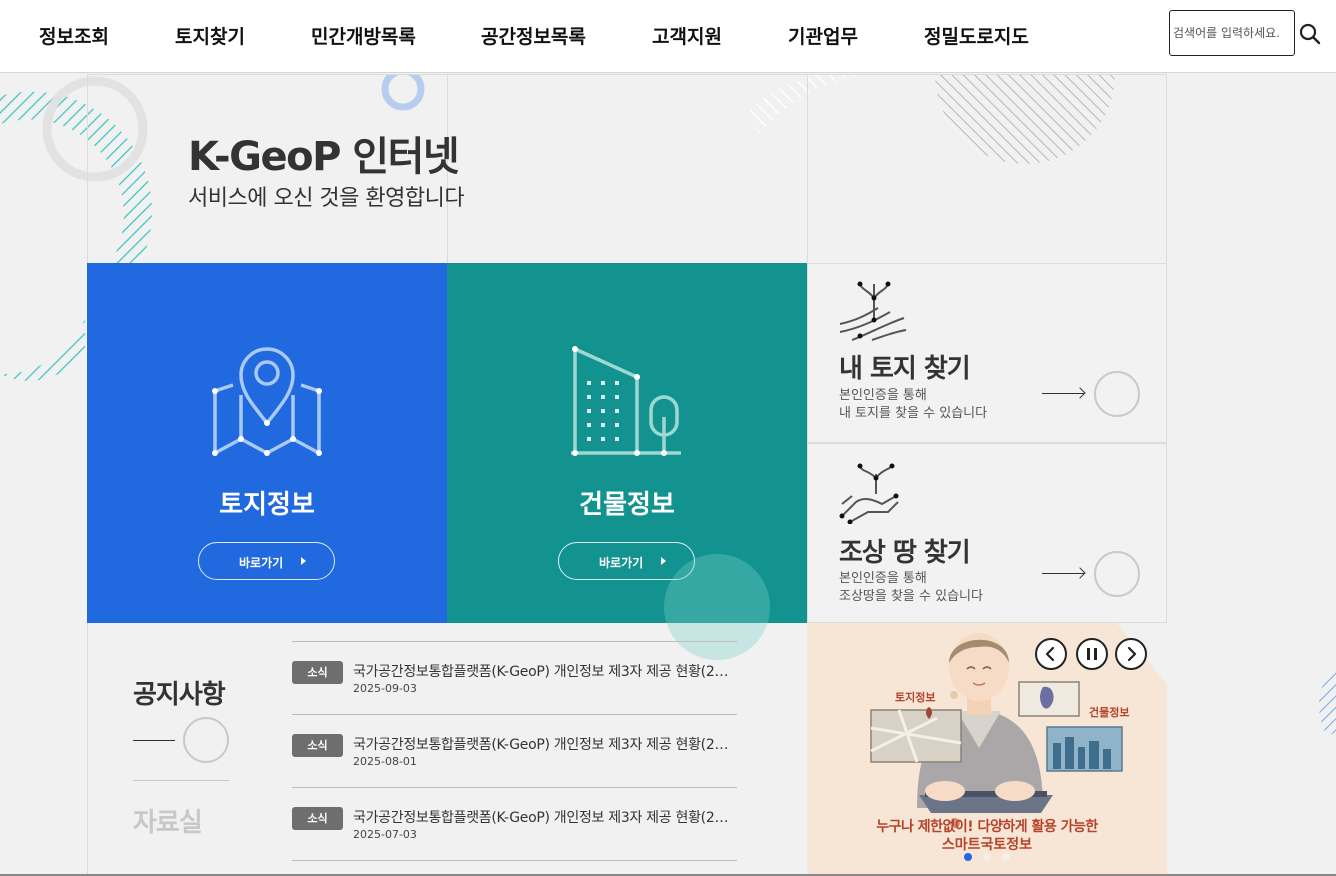 The image size is (1336, 876). I want to click on nav-item-customer-support: 고객지원, so click(687, 35).